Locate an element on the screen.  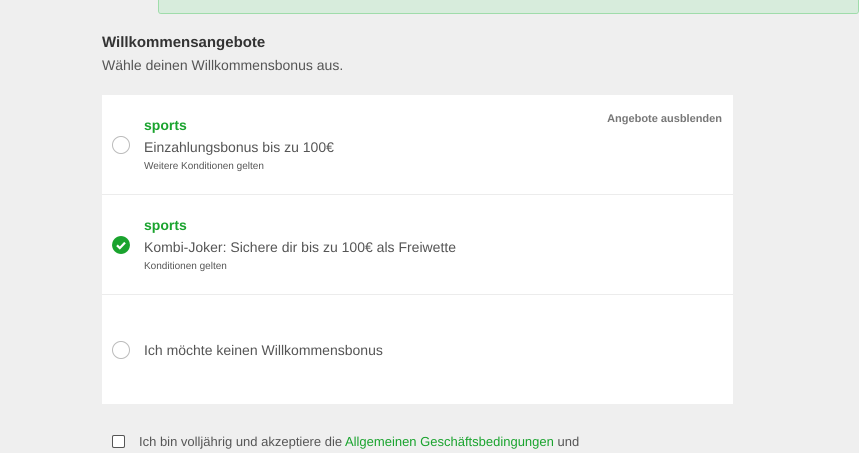
radio-checked-icon is located at coordinates (121, 245).